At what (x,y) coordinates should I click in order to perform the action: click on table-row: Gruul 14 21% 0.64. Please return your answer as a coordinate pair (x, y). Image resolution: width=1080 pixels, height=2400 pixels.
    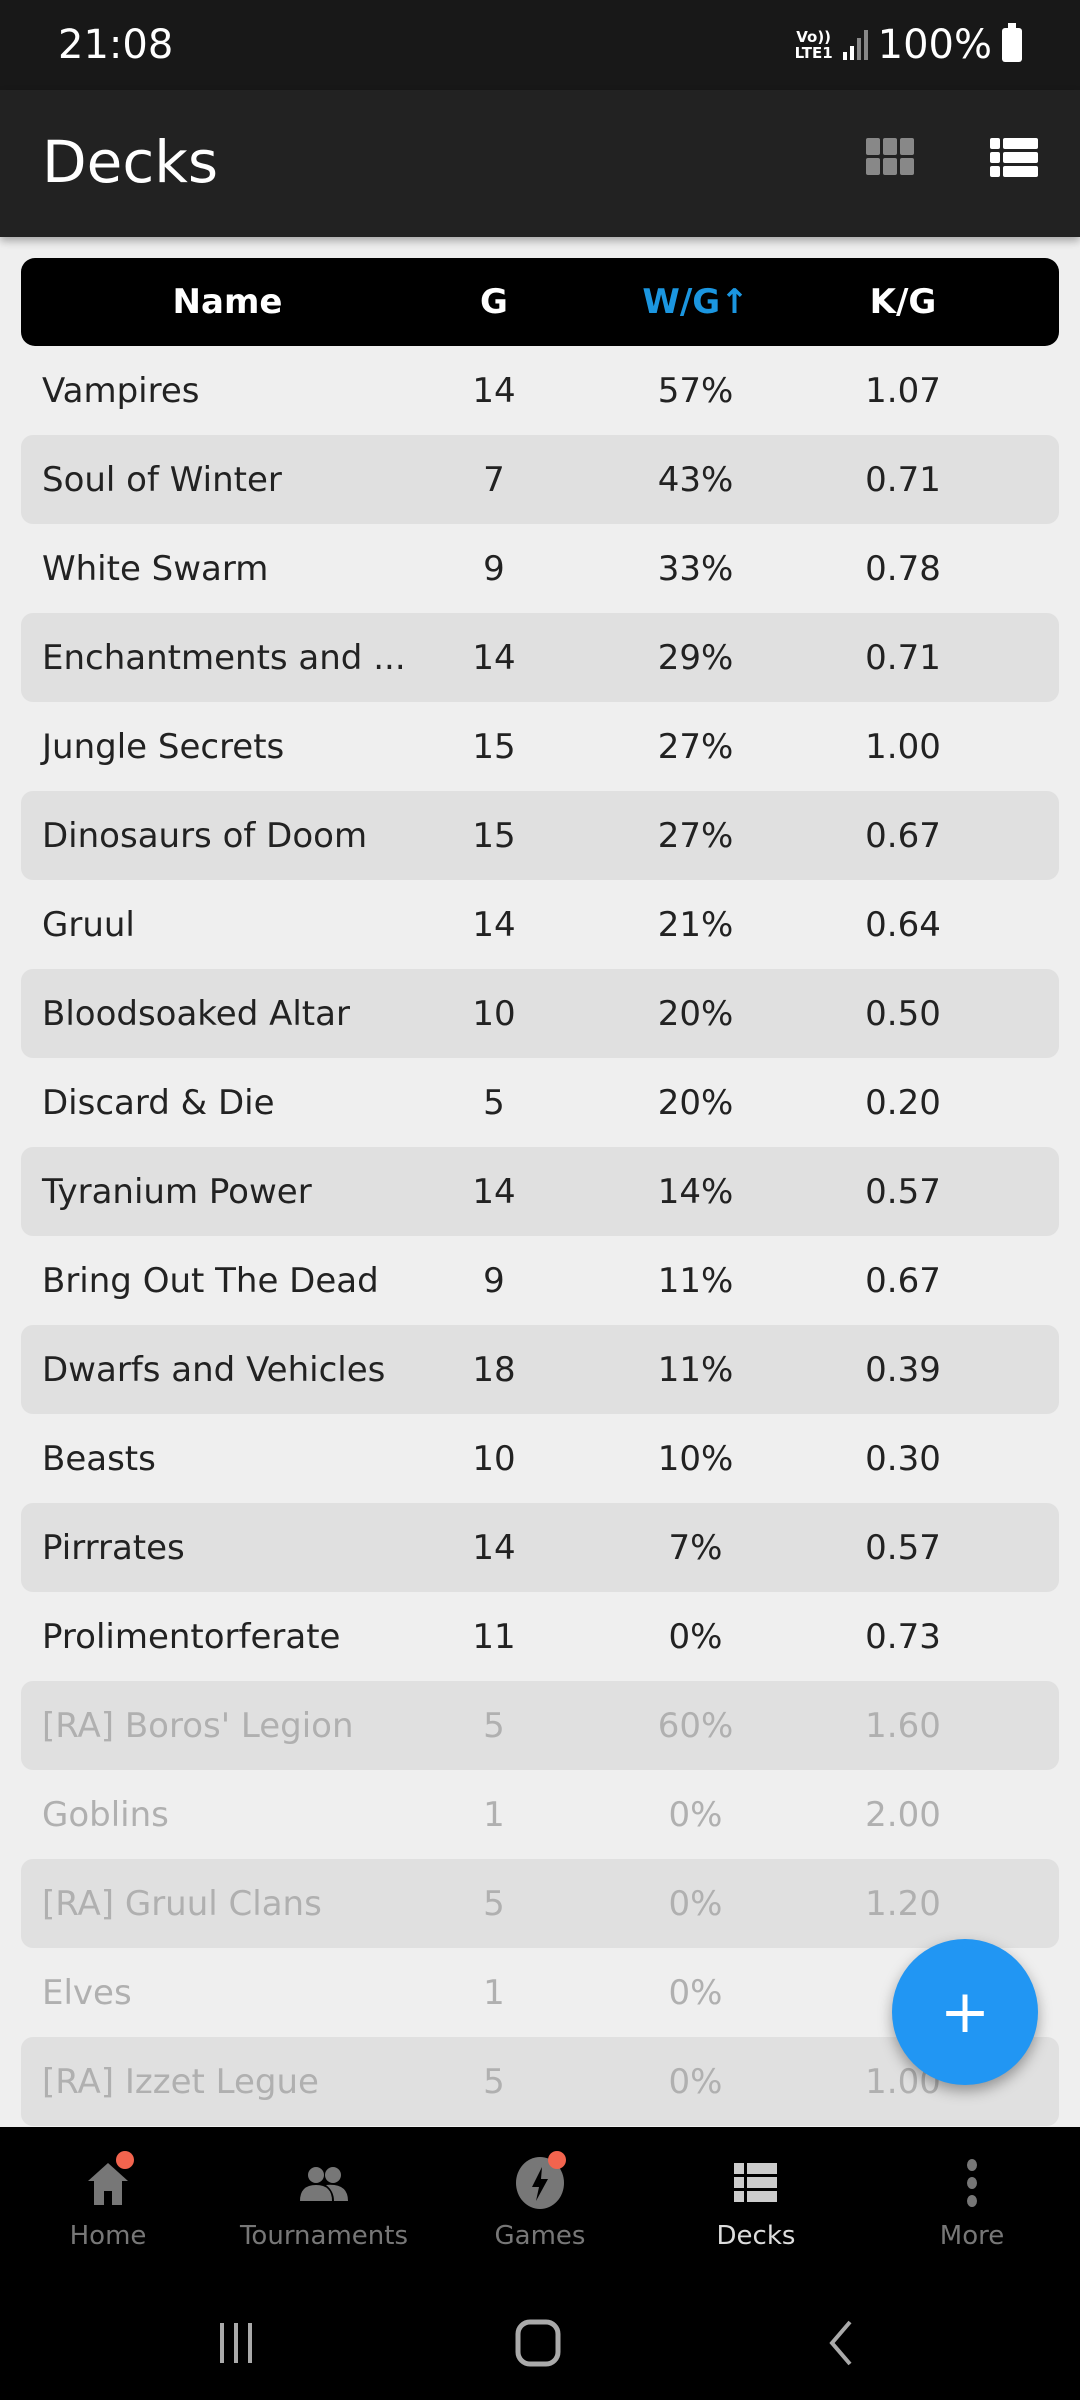
    Looking at the image, I should click on (540, 924).